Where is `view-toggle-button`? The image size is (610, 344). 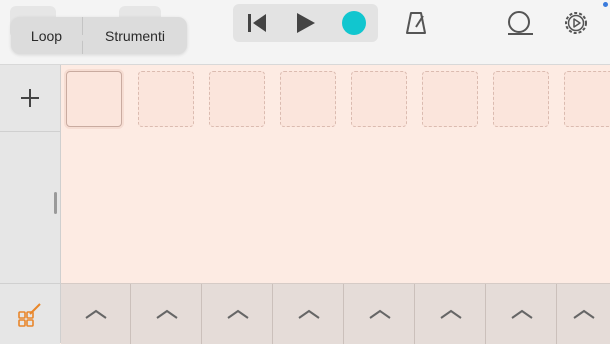 view-toggle-button is located at coordinates (30, 313).